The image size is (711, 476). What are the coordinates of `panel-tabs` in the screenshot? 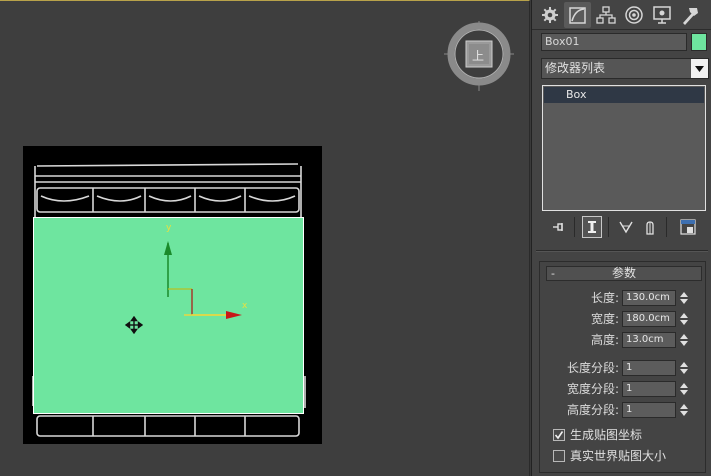 It's located at (621, 15).